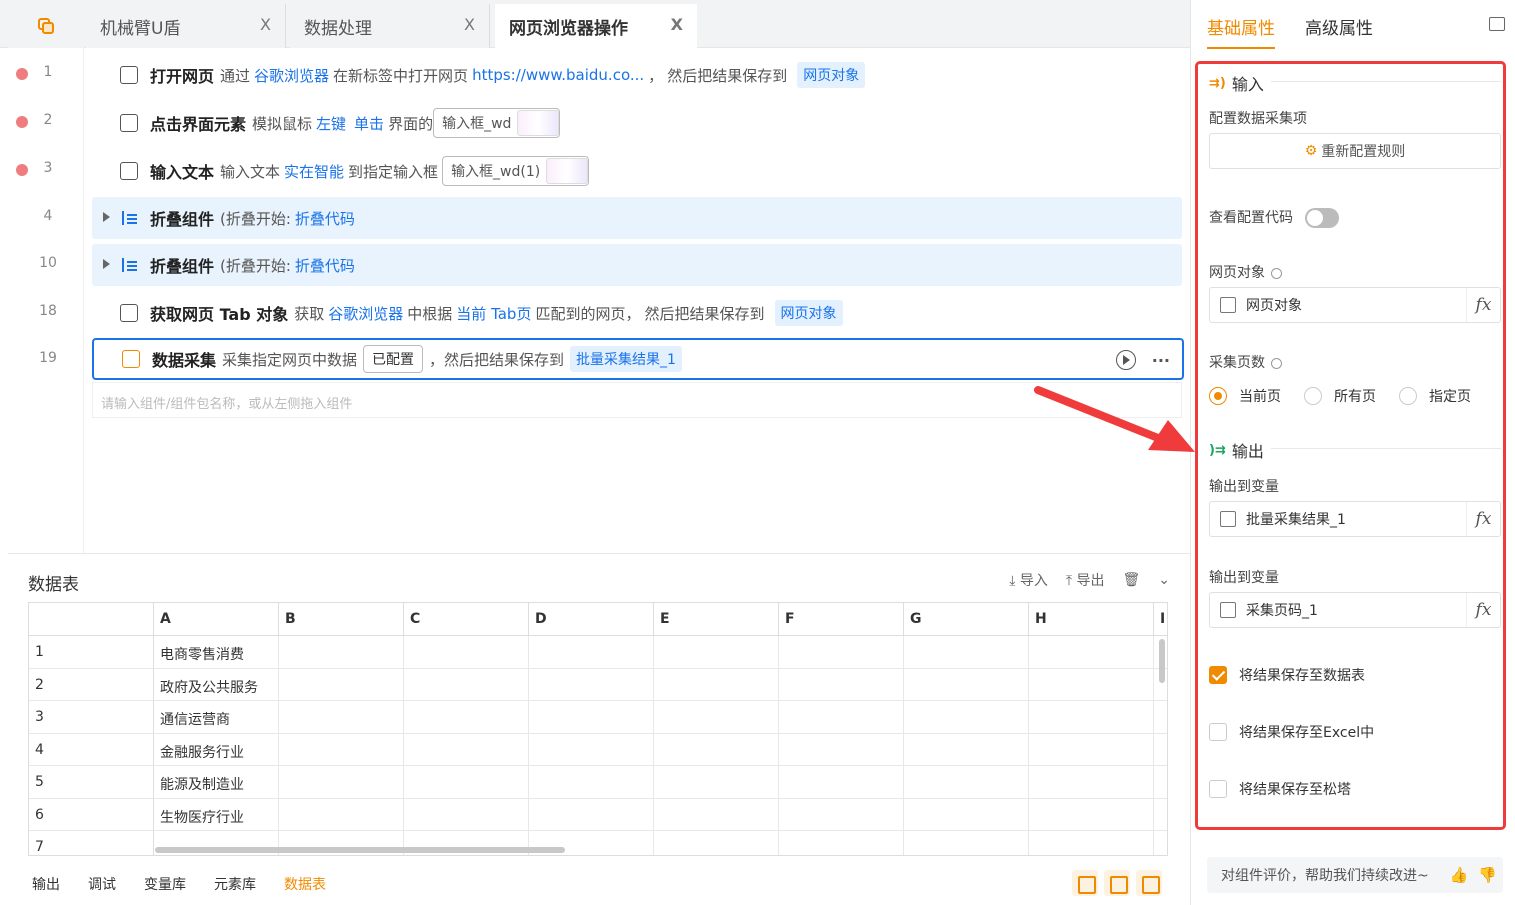 Image resolution: width=1515 pixels, height=905 pixels. What do you see at coordinates (1028, 580) in the screenshot?
I see `import-button: ⤓ 导入` at bounding box center [1028, 580].